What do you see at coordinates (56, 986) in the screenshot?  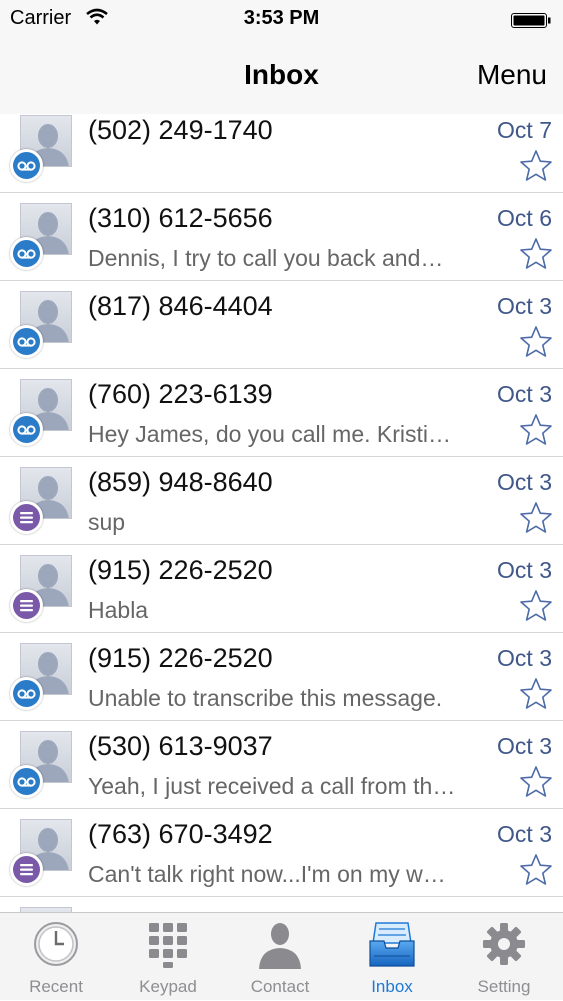 I see `tab-recent-label: Recent` at bounding box center [56, 986].